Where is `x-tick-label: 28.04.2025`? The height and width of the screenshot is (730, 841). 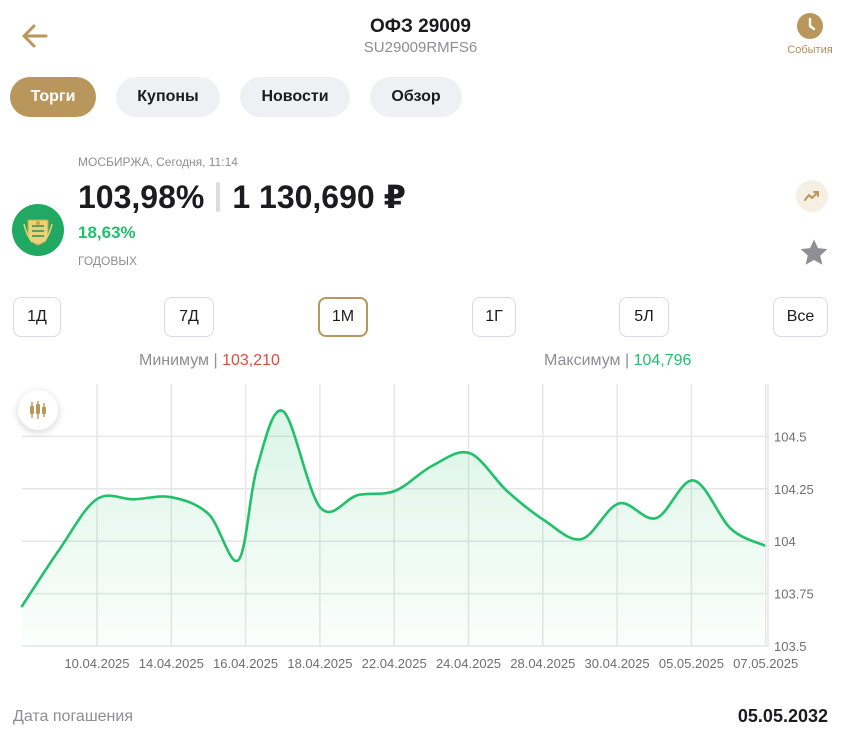
x-tick-label: 28.04.2025 is located at coordinates (542, 663).